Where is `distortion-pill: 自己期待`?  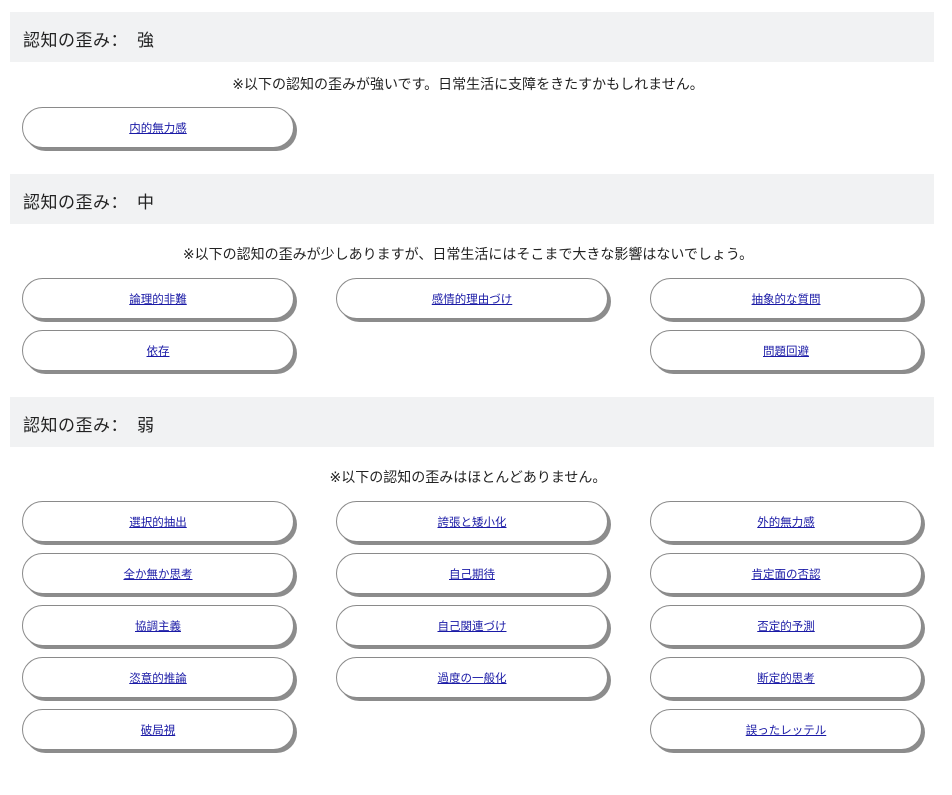
distortion-pill: 自己期待 is located at coordinates (472, 573).